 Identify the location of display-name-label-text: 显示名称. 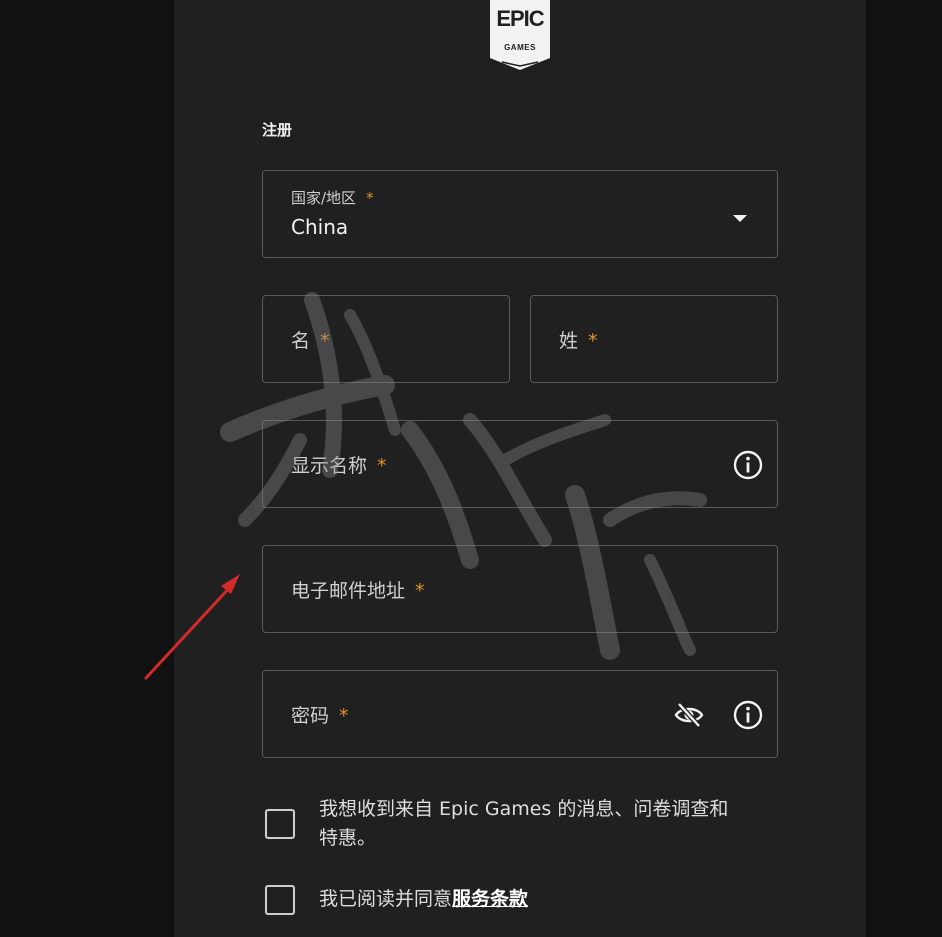
(329, 466).